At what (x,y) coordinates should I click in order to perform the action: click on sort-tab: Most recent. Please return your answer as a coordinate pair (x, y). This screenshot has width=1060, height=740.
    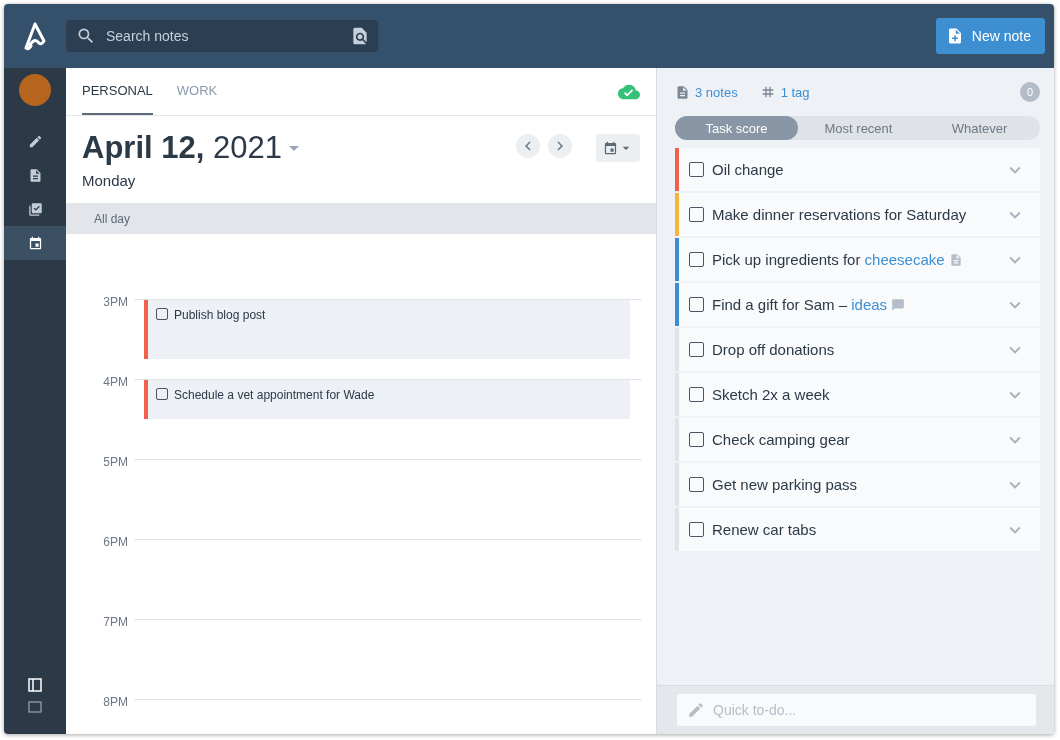
    Looking at the image, I should click on (858, 128).